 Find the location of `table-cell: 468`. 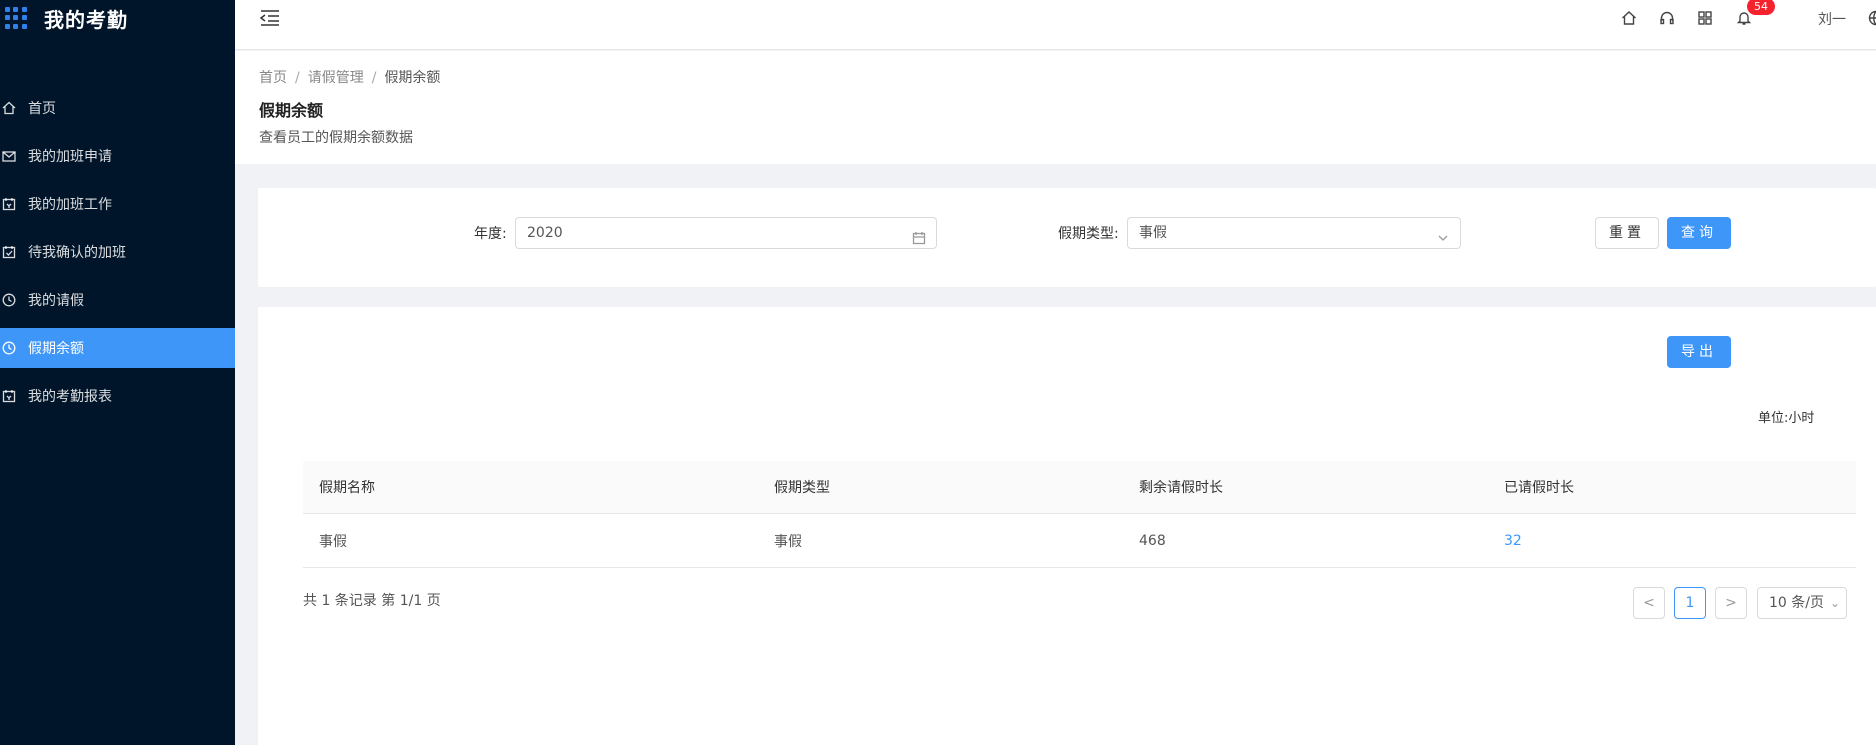

table-cell: 468 is located at coordinates (1152, 540).